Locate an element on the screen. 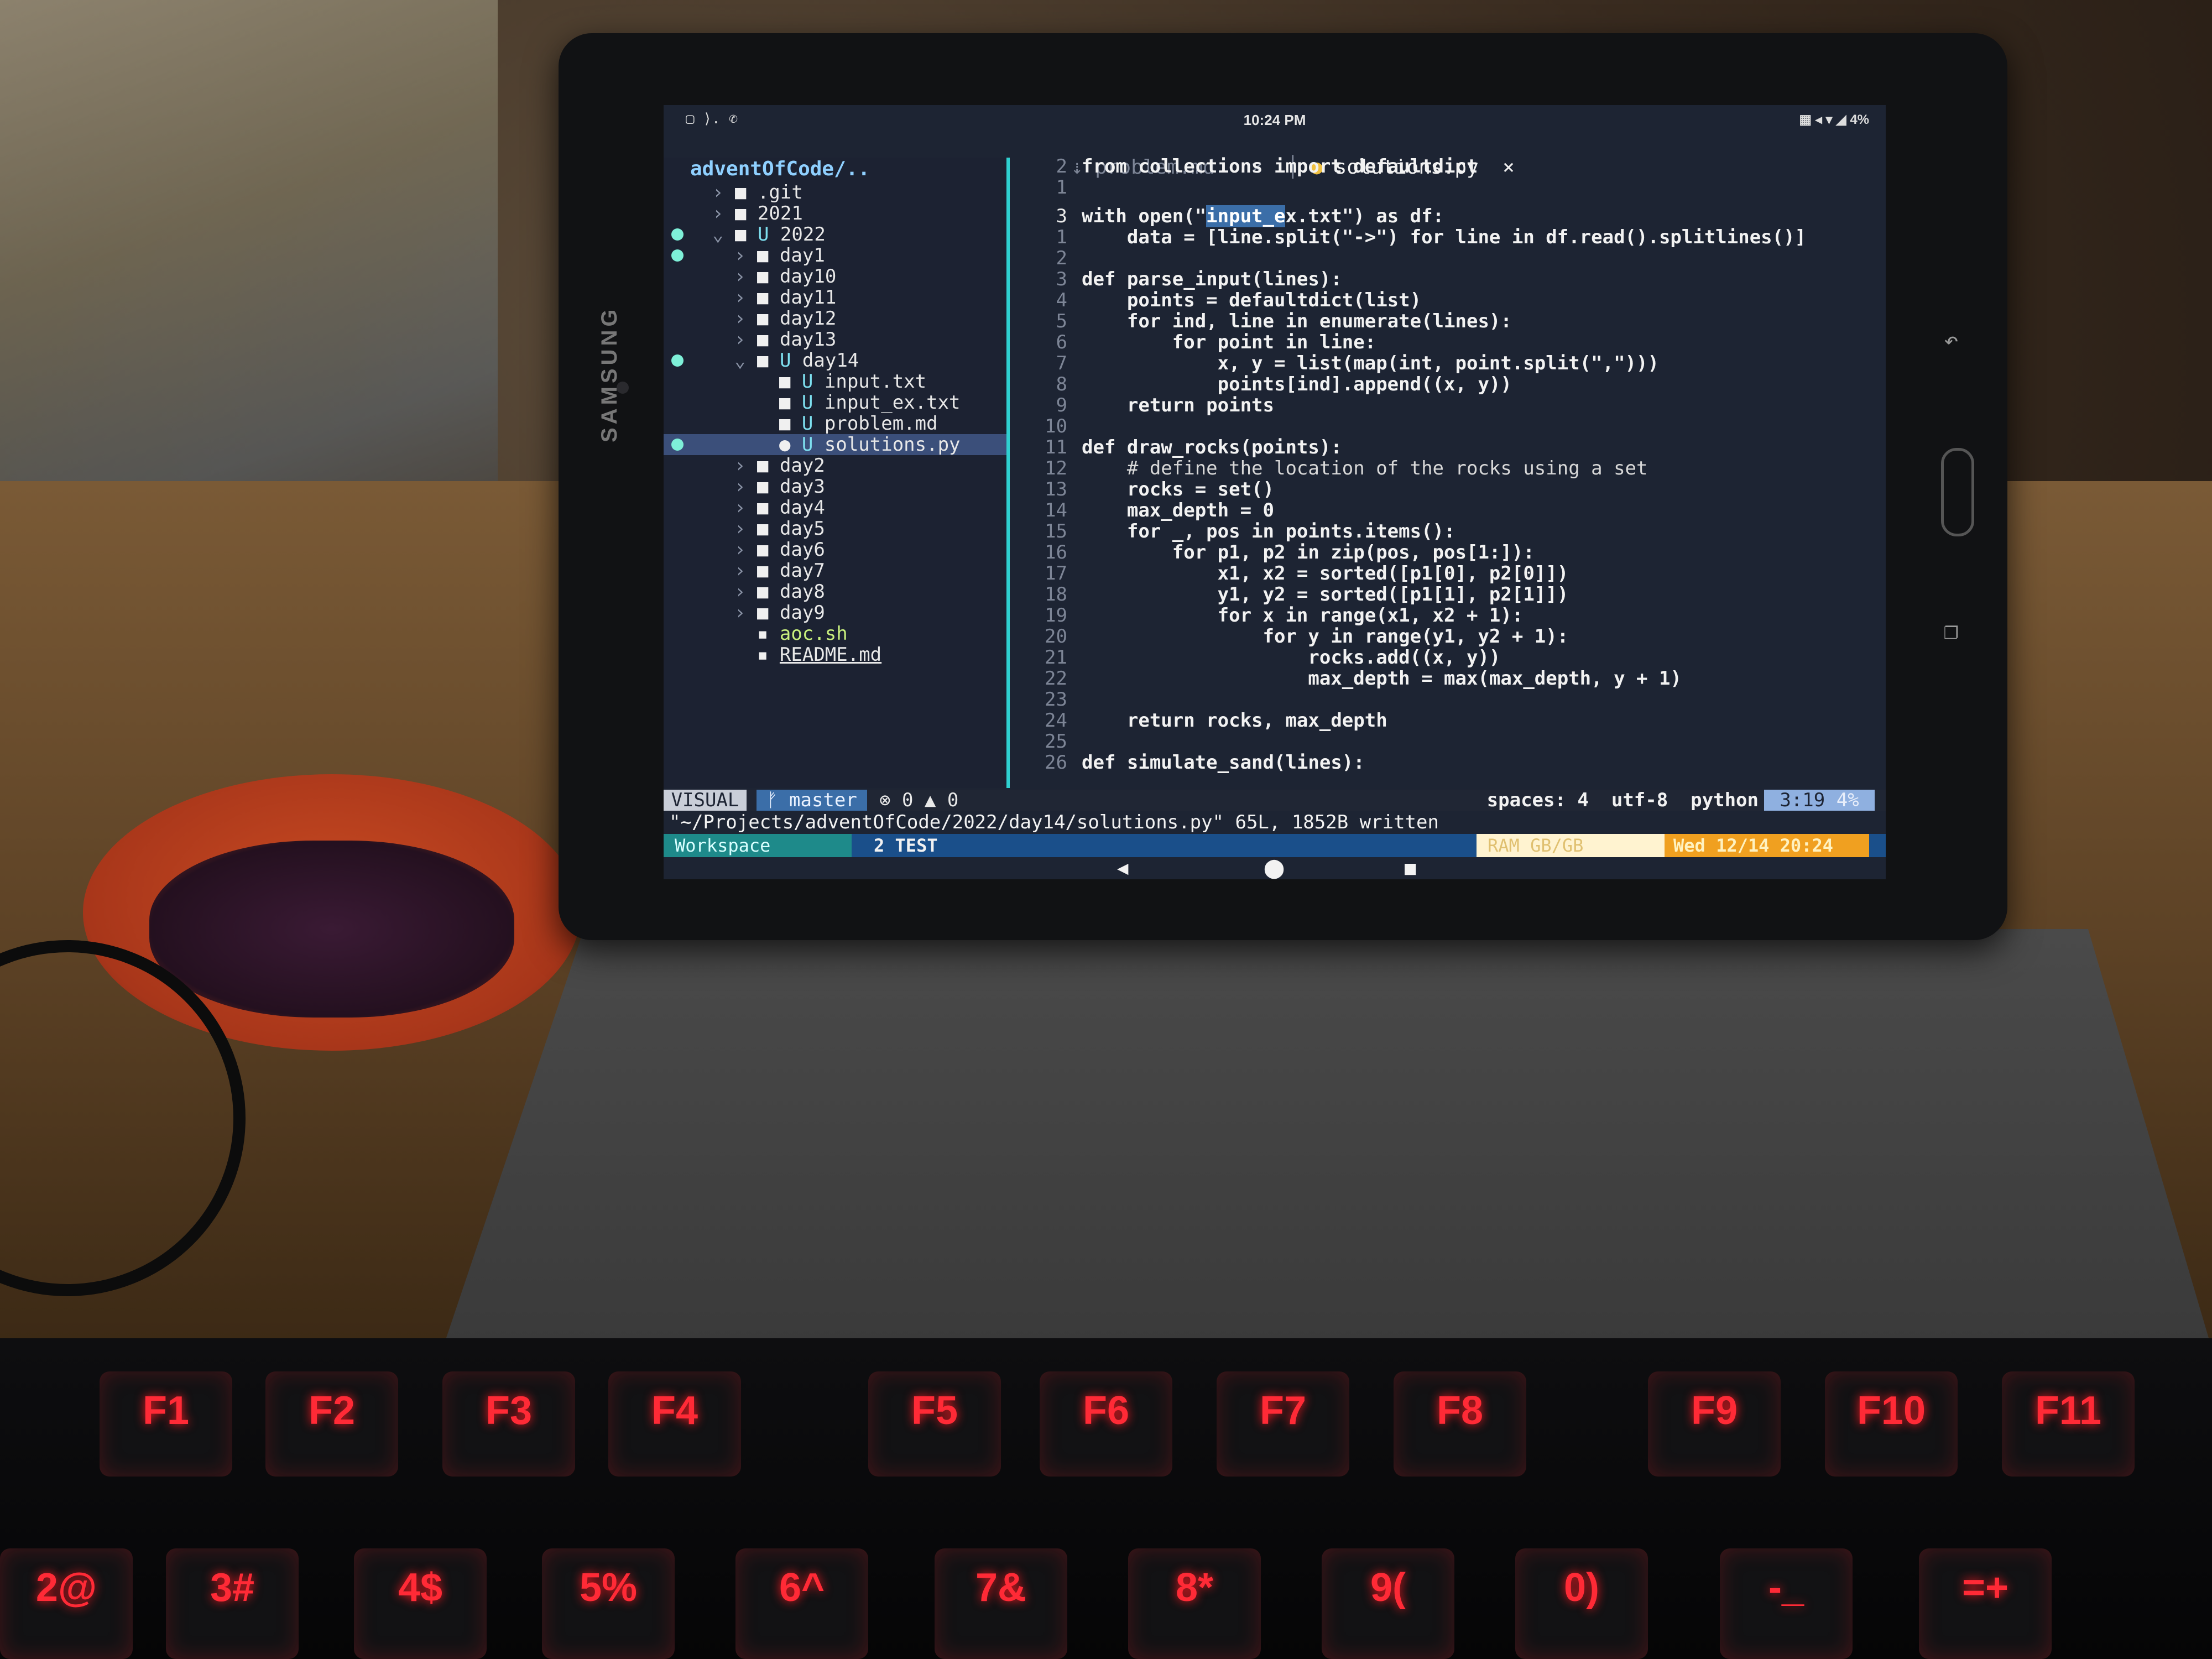  key-legend: F2 is located at coordinates (332, 1411).